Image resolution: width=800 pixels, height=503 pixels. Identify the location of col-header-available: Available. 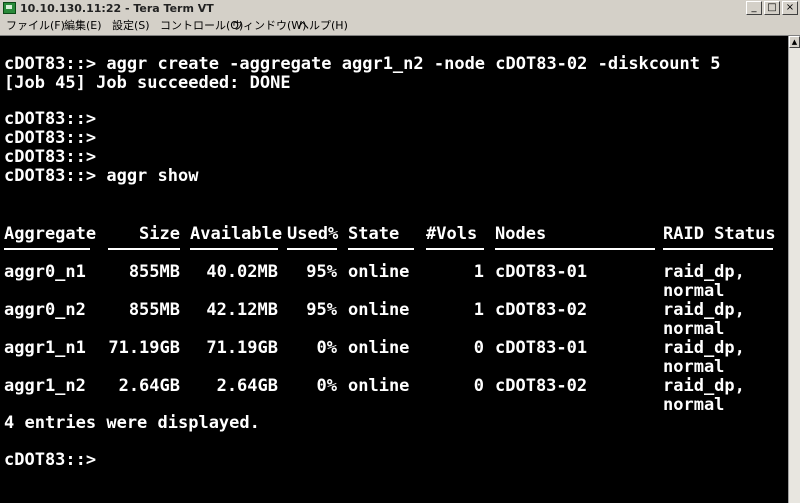
(236, 234).